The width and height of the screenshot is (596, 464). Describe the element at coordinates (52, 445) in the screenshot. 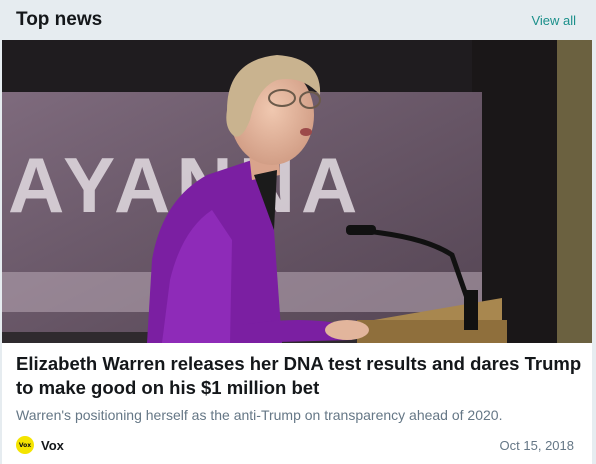

I see `source-name: Vox` at that location.